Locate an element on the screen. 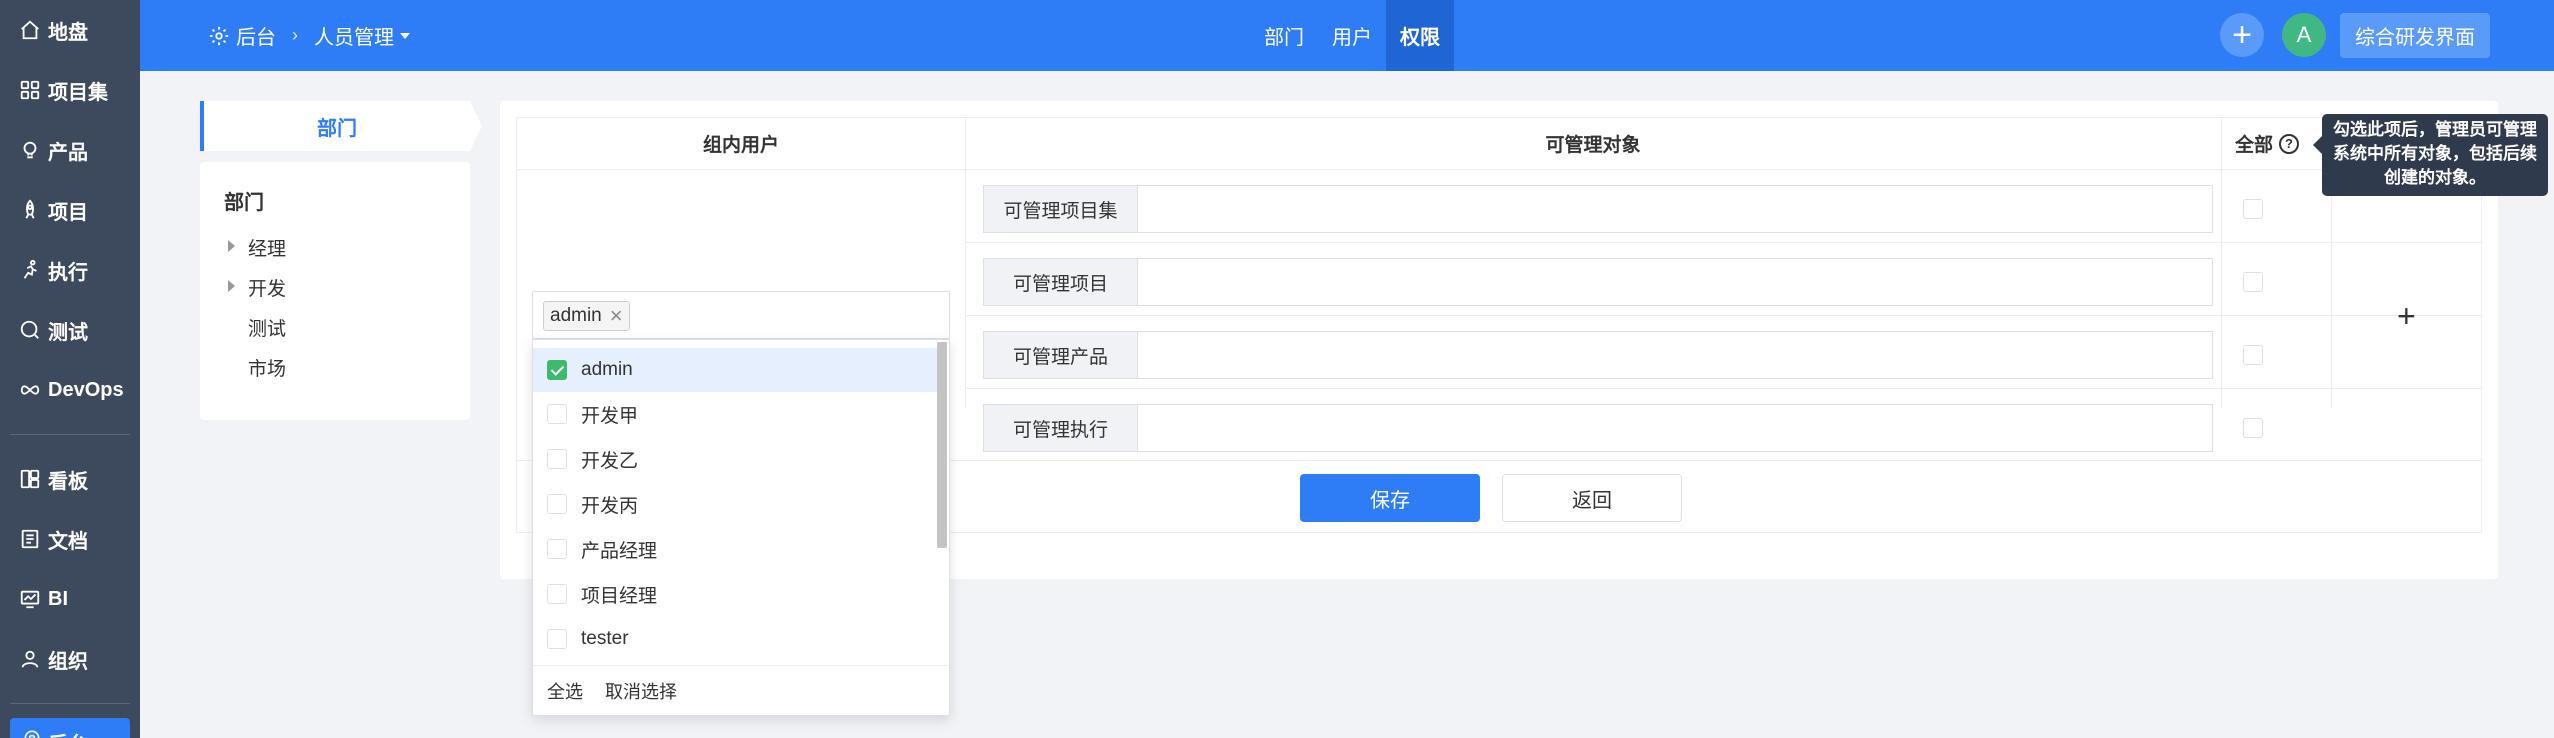  all-execution-checkbox is located at coordinates (2253, 428).